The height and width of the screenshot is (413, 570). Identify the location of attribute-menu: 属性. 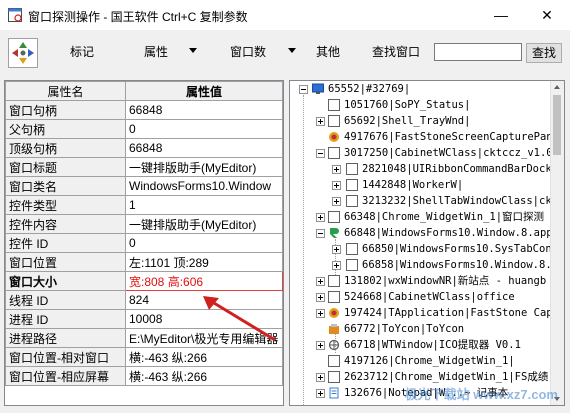
(156, 51).